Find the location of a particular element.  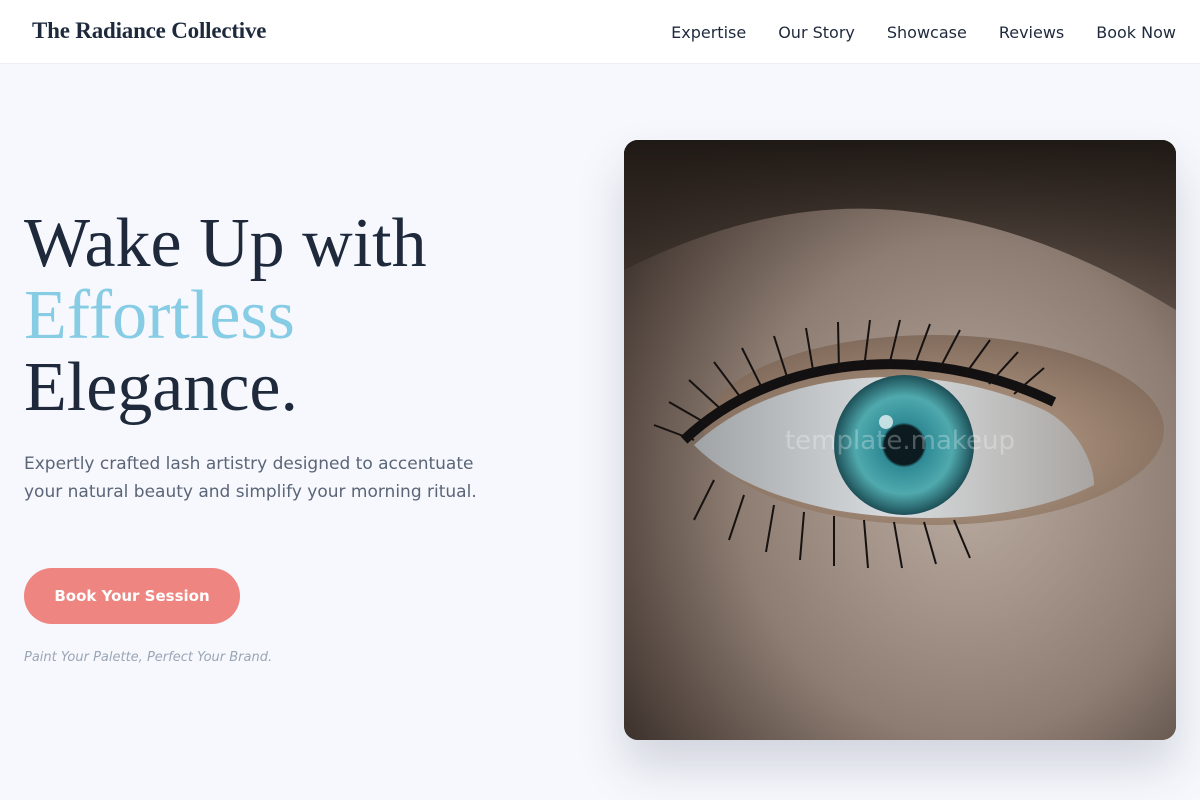

hero-headline: Wake Up with Effortless Elegance. is located at coordinates (284, 316).